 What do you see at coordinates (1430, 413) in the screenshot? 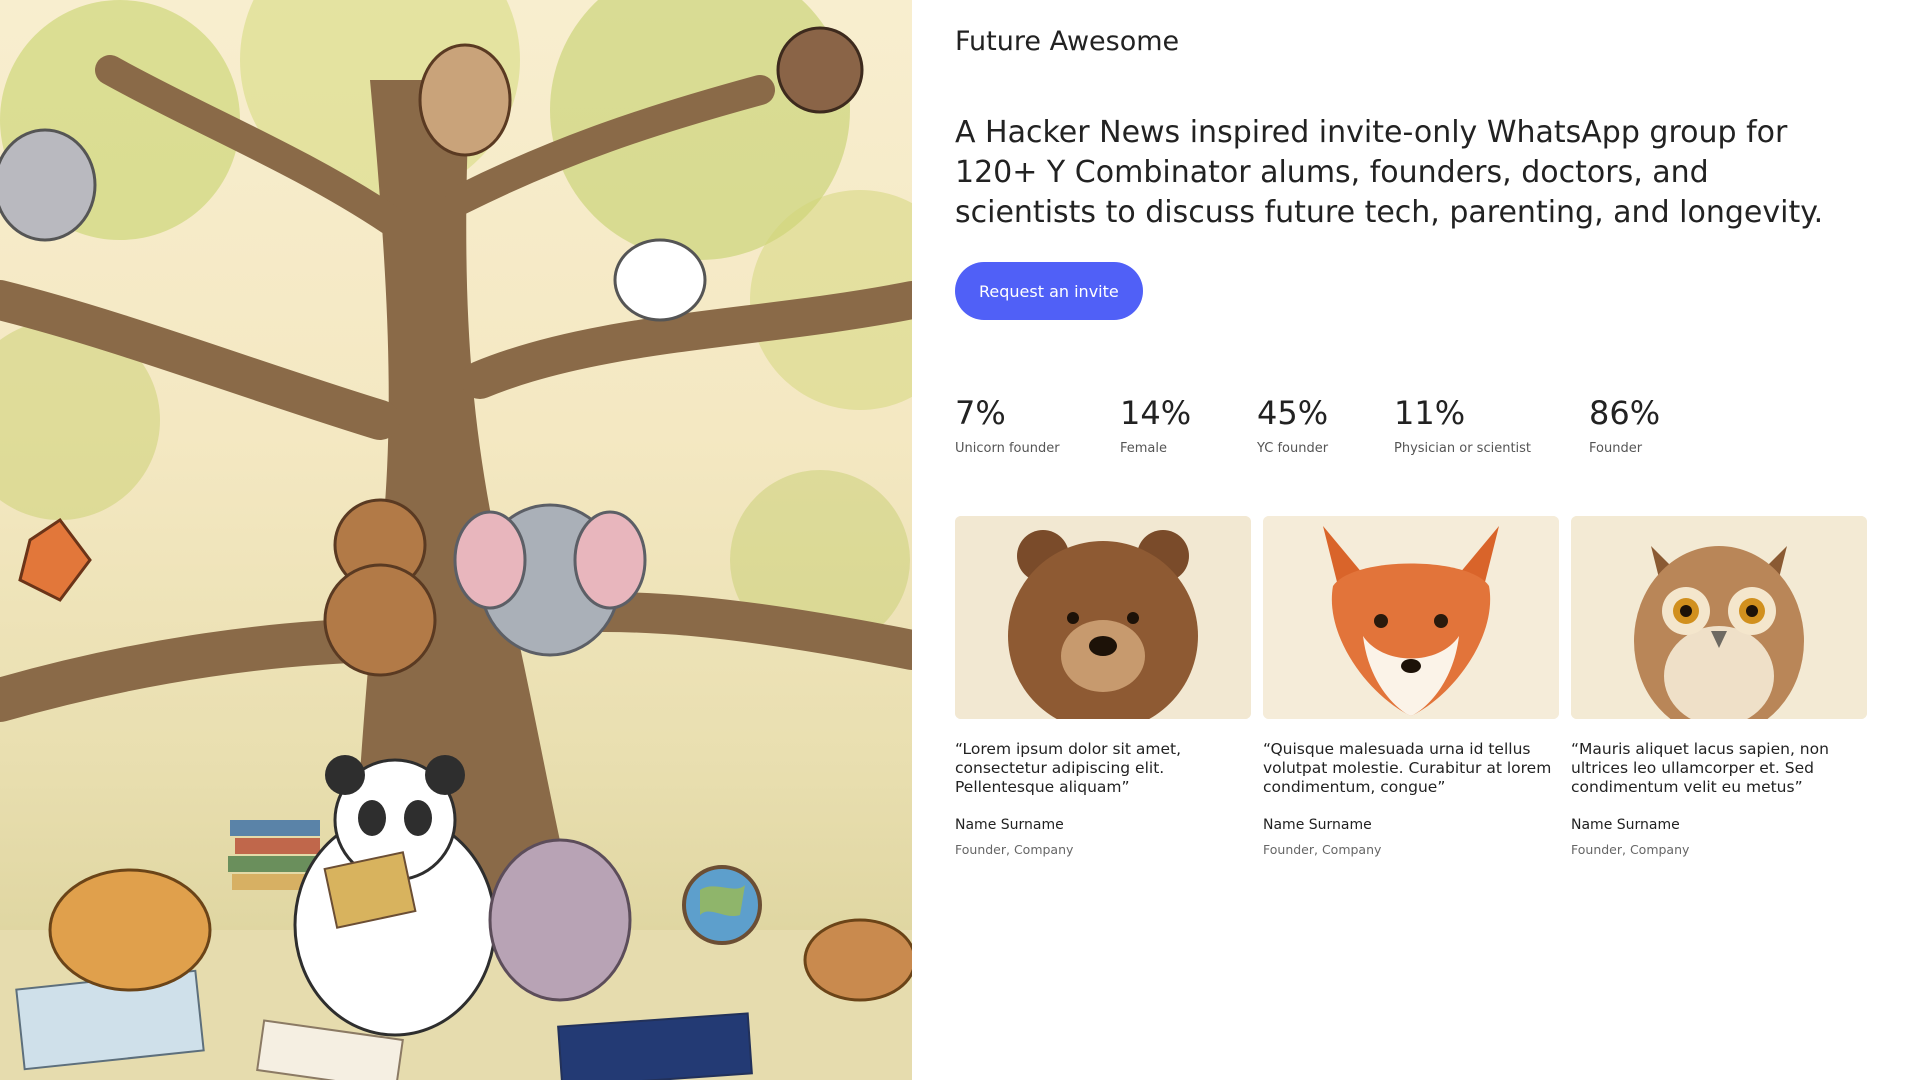
I see `stat-value: 11%` at bounding box center [1430, 413].